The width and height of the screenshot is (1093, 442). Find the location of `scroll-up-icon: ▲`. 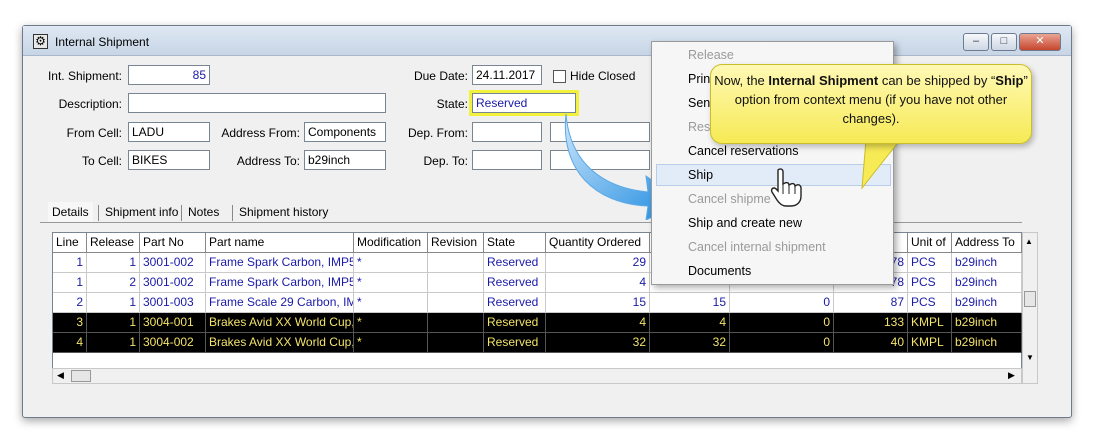

scroll-up-icon: ▲ is located at coordinates (1029, 241).